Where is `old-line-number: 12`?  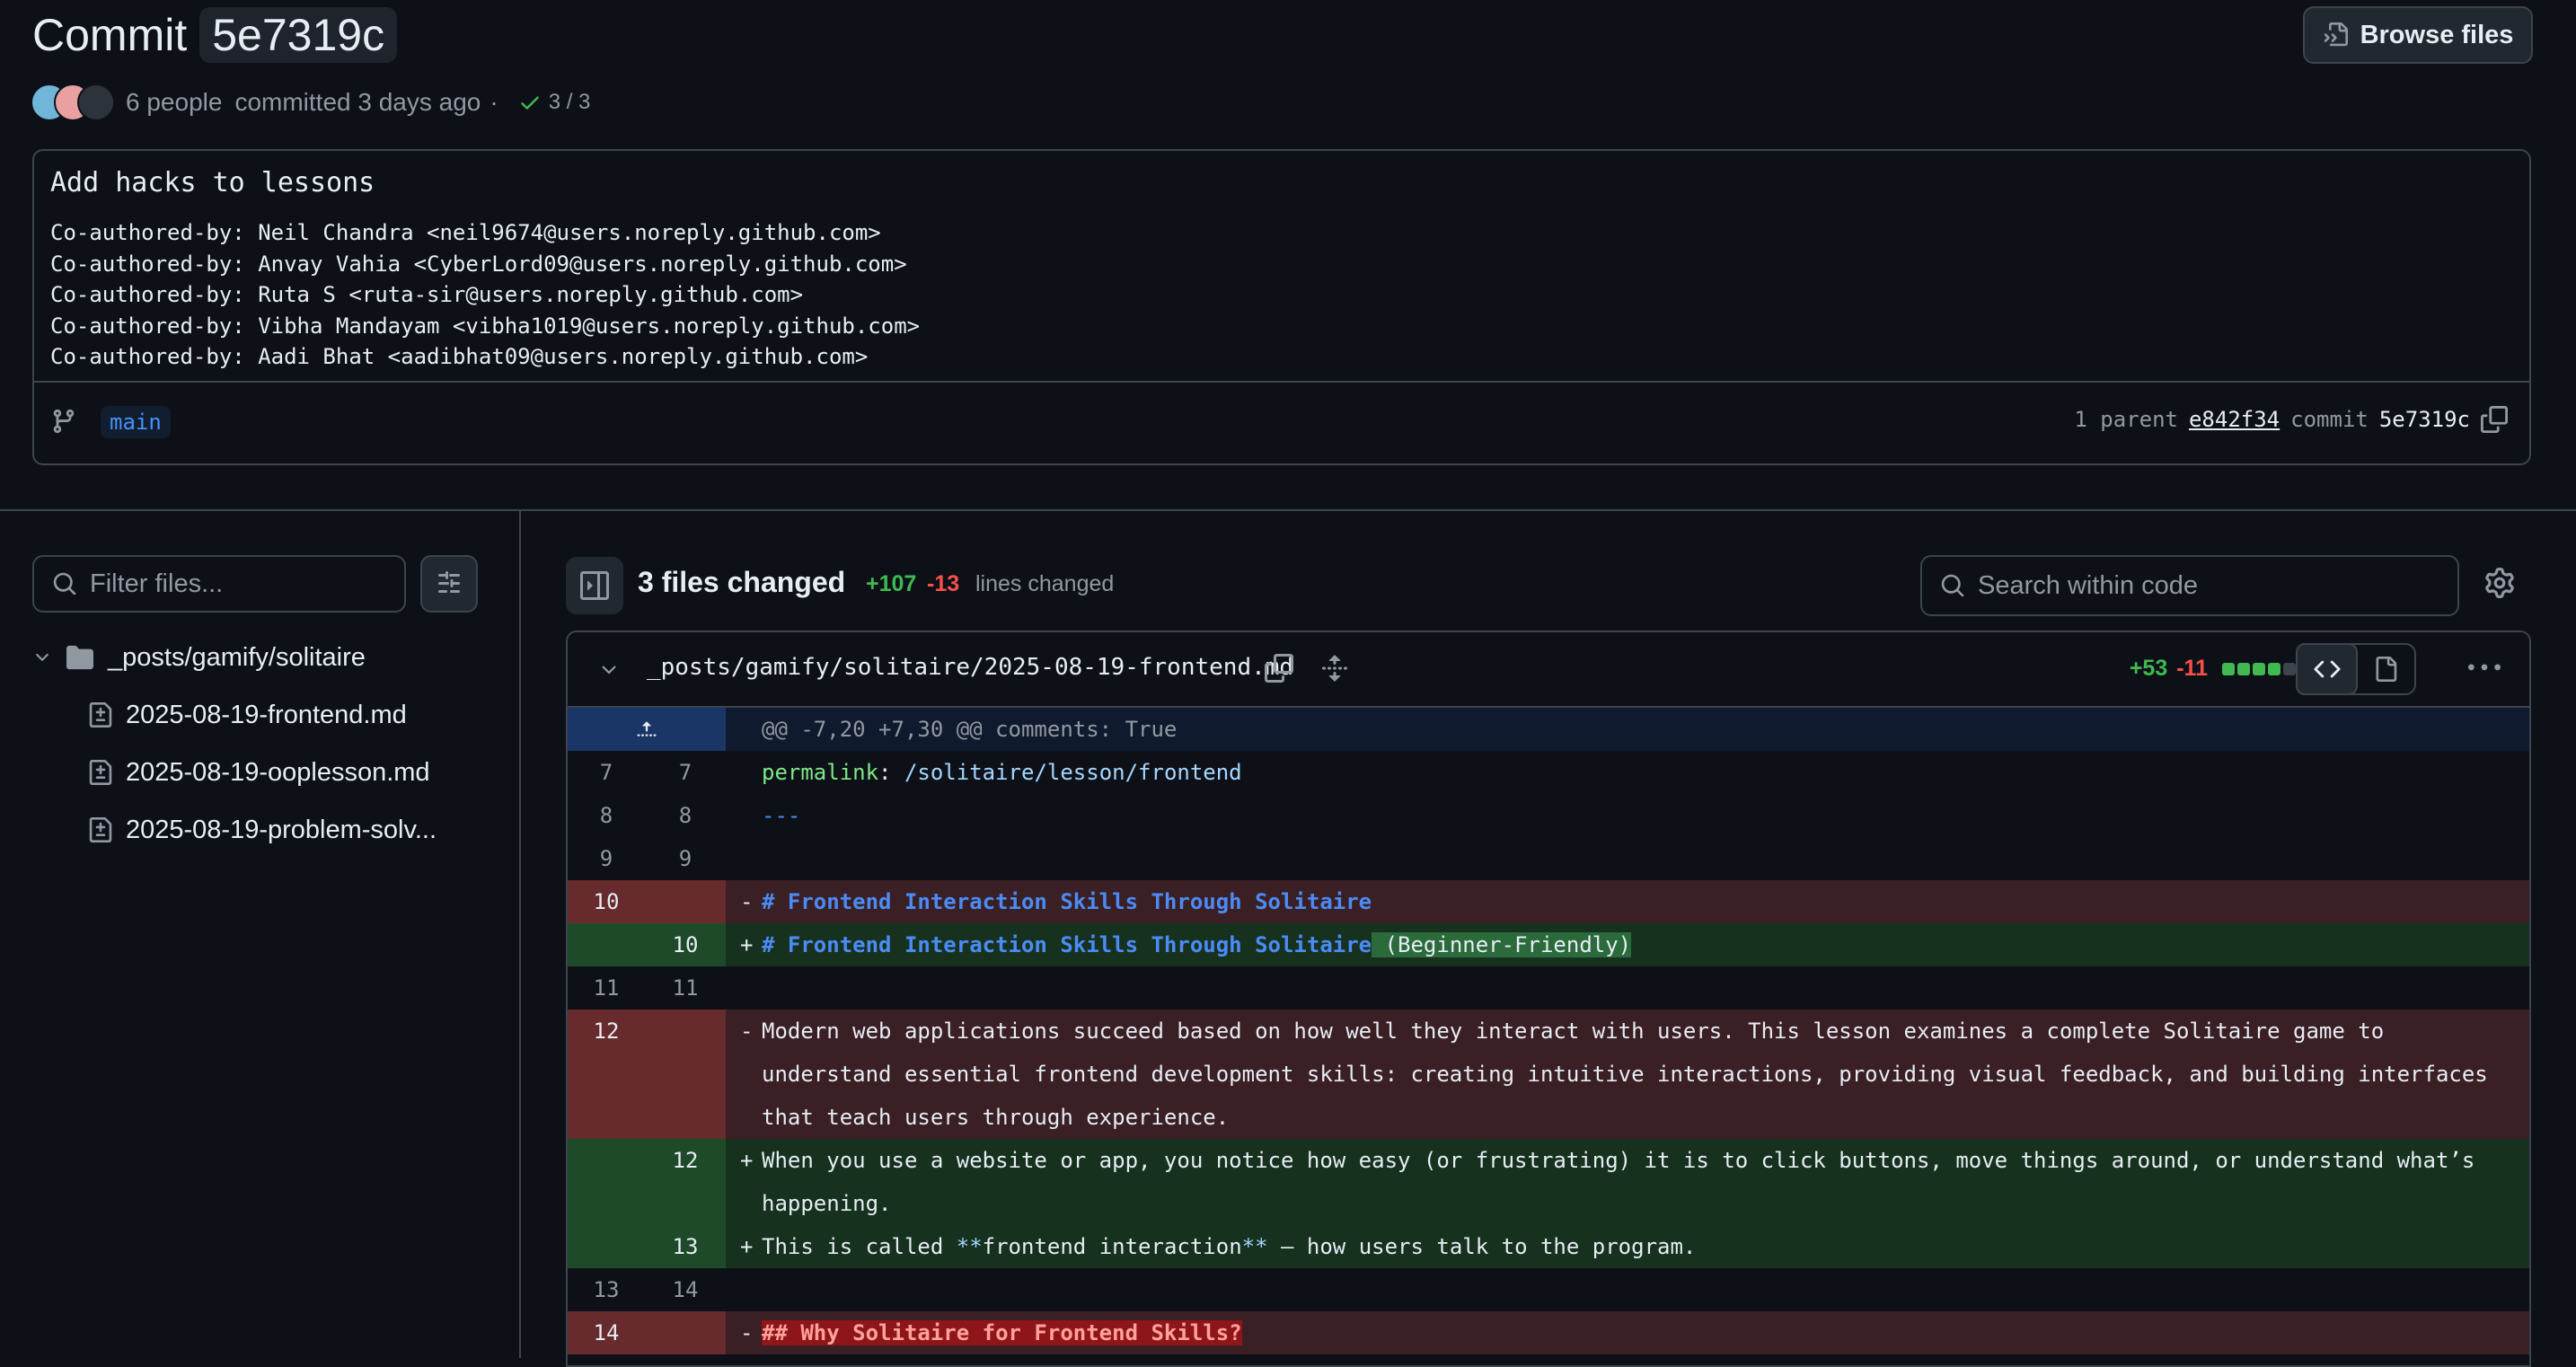 old-line-number: 12 is located at coordinates (606, 1075).